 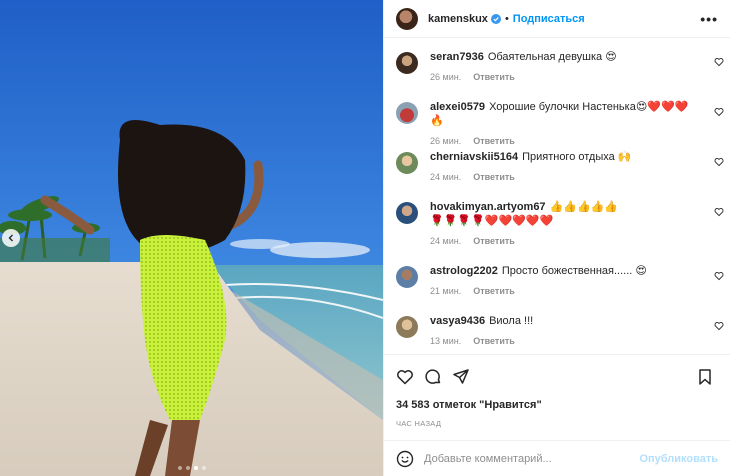 I want to click on comment-content: Обаятельная девушка 😍, so click(x=552, y=57).